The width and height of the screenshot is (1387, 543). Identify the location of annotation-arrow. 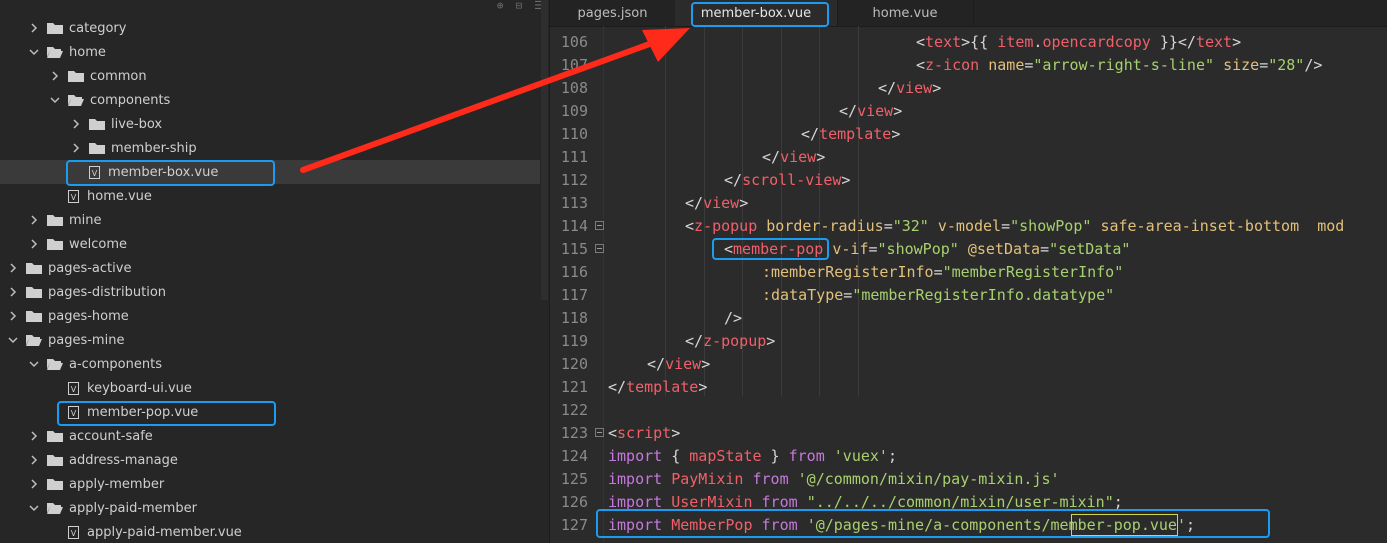
(495, 100).